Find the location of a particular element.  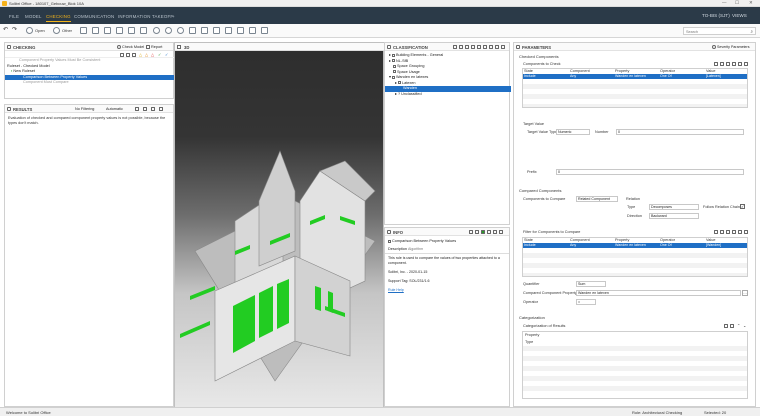

info-check-icon: ✓ is located at coordinates (166, 54).